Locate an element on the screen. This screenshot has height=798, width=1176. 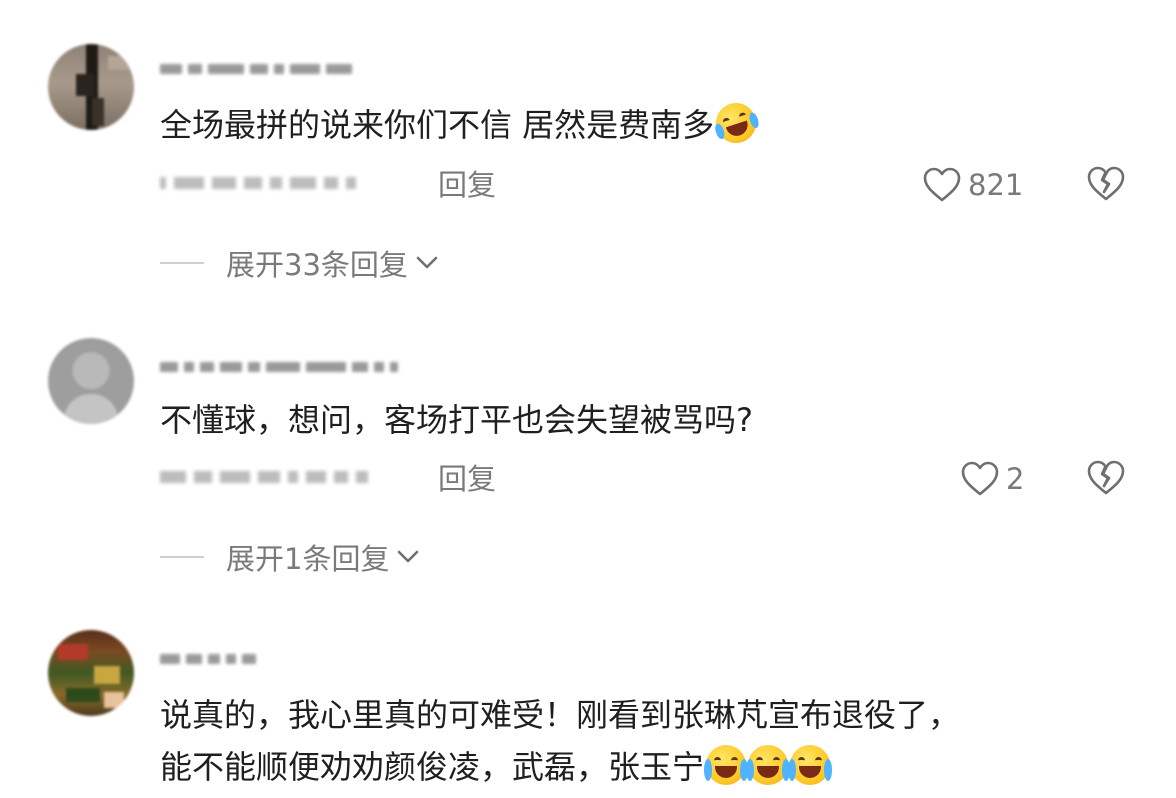
like-count: 821 is located at coordinates (996, 185).